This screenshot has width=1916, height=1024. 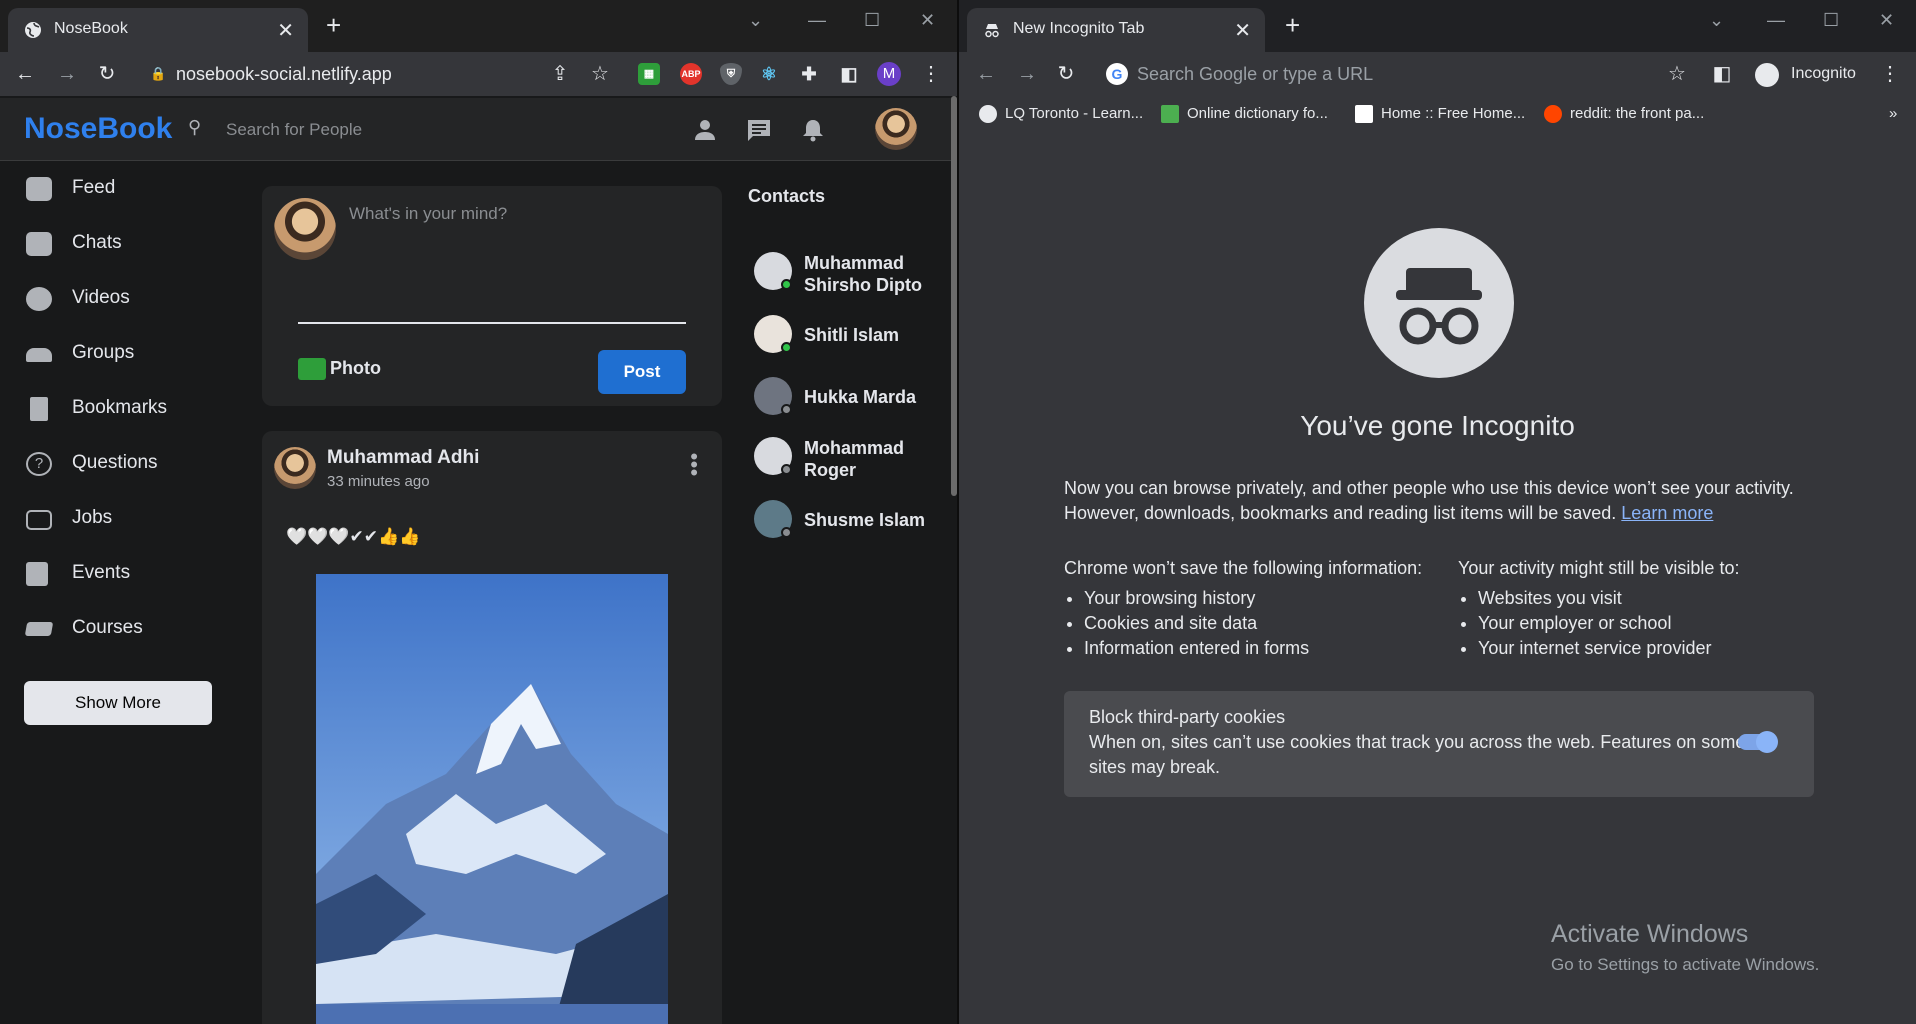 I want to click on sidebar-item-label: Videos, so click(x=101, y=297).